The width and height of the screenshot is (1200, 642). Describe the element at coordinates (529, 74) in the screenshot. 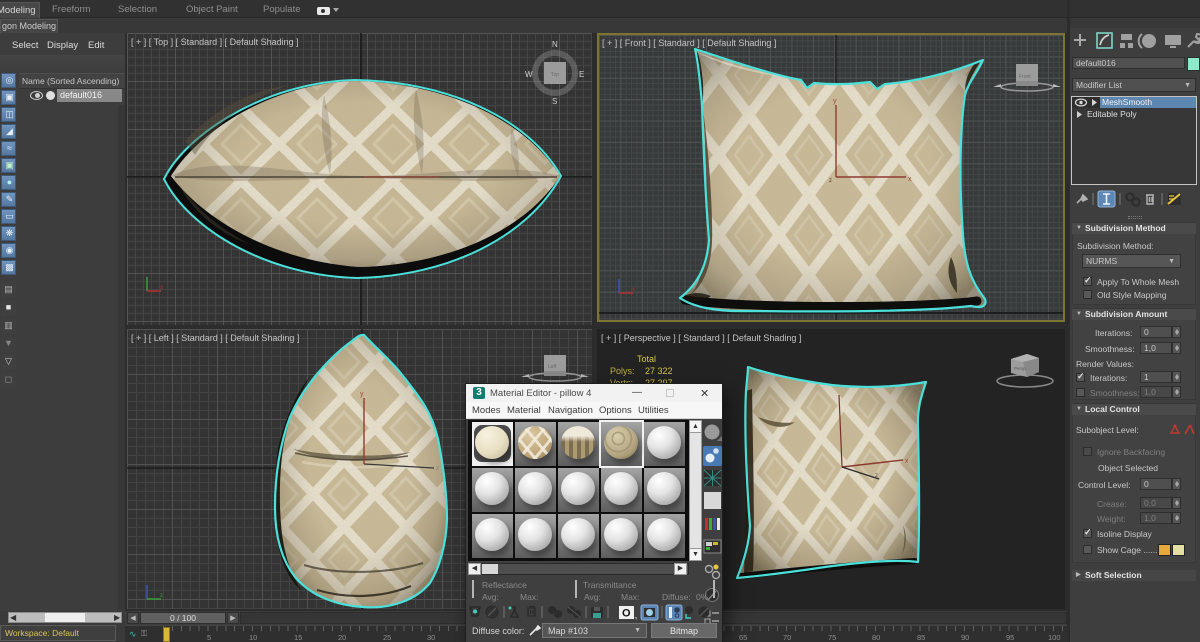

I see `svg-text: W` at that location.